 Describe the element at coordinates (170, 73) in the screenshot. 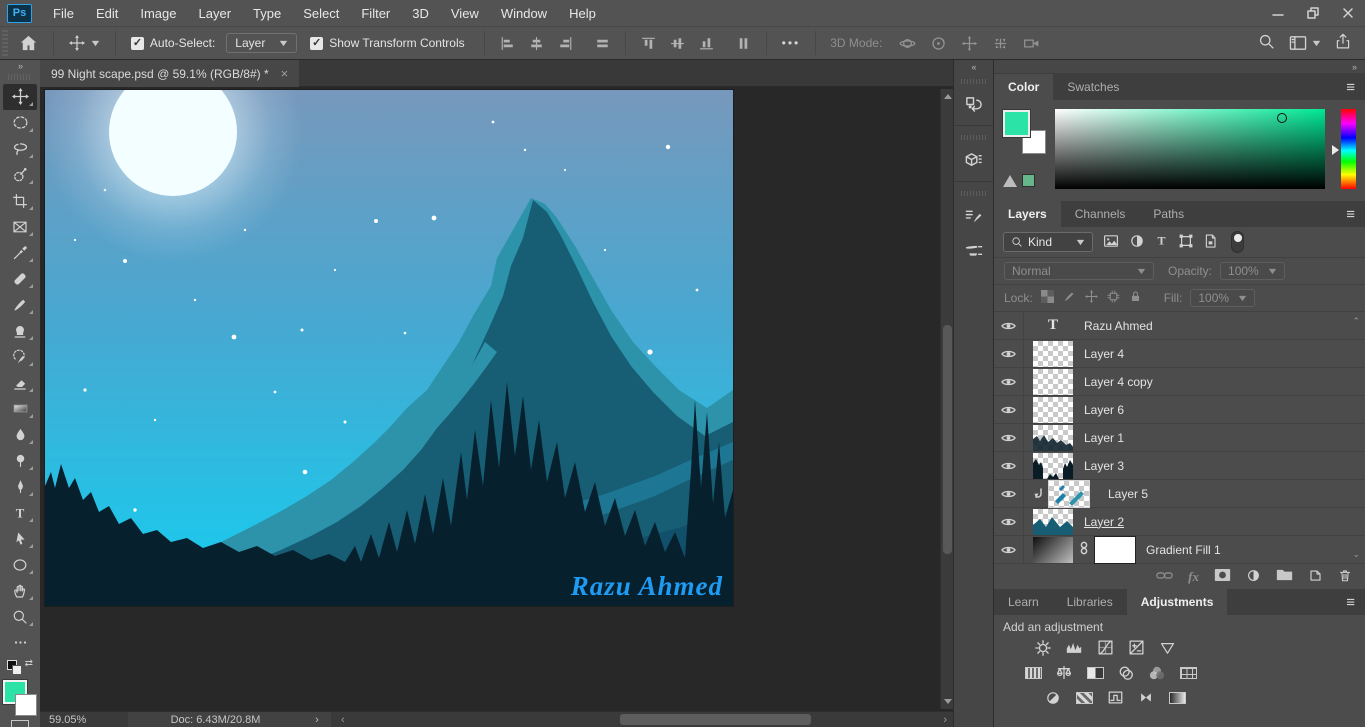

I see `document-tab: 99 Night scape.psd @ 59.1% (RGB/8#) * ×` at that location.